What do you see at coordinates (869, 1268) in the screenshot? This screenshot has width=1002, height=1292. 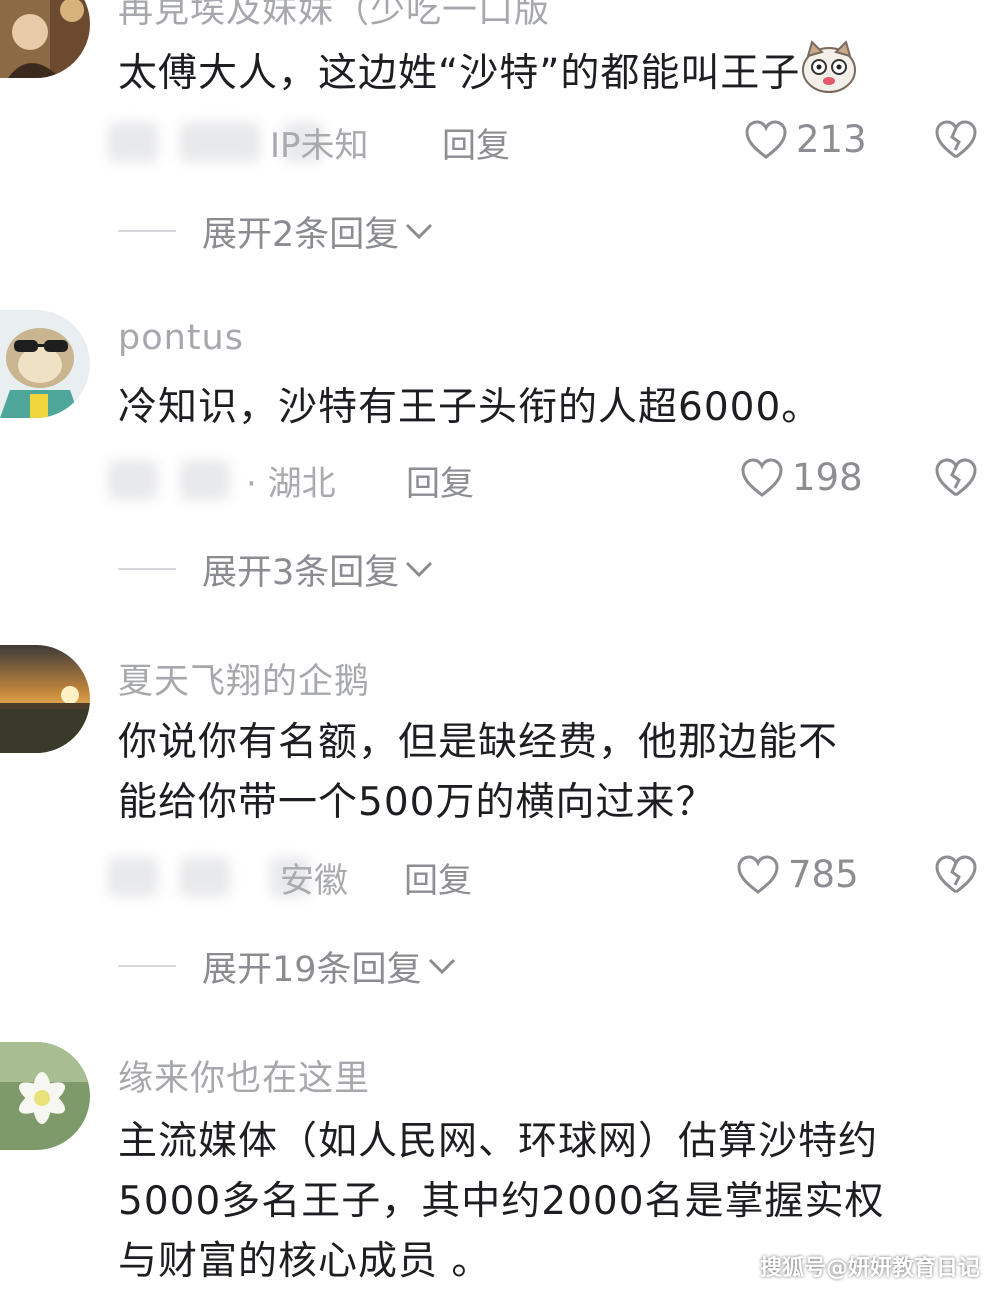 I see `watermark: 搜狐号@妍妍教育日记` at bounding box center [869, 1268].